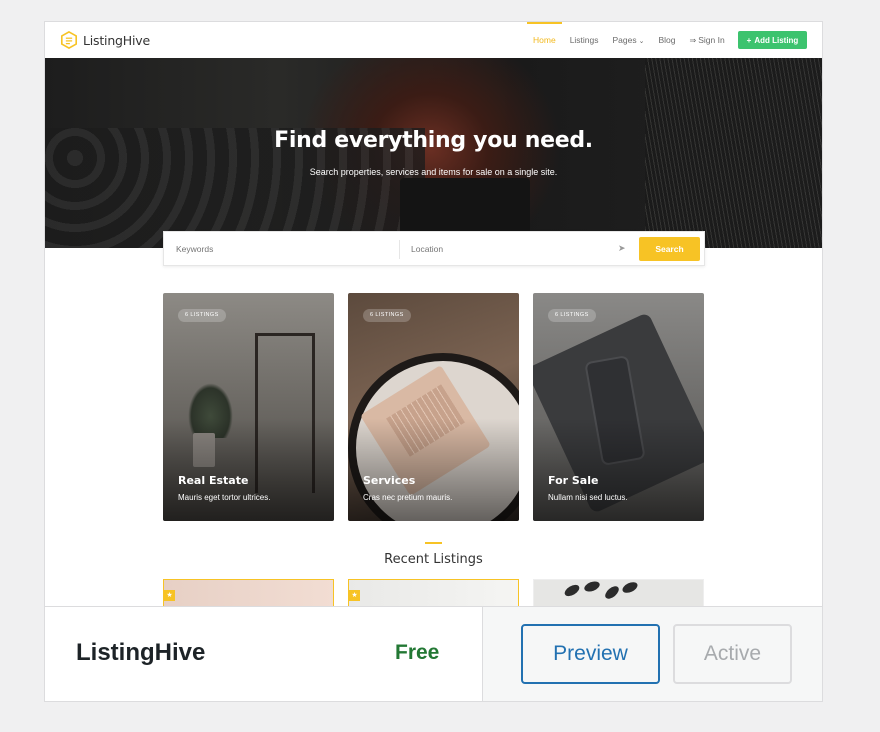 This screenshot has height=732, width=880. What do you see at coordinates (641, 41) in the screenshot?
I see `chevron-down-icon: ⌄` at bounding box center [641, 41].